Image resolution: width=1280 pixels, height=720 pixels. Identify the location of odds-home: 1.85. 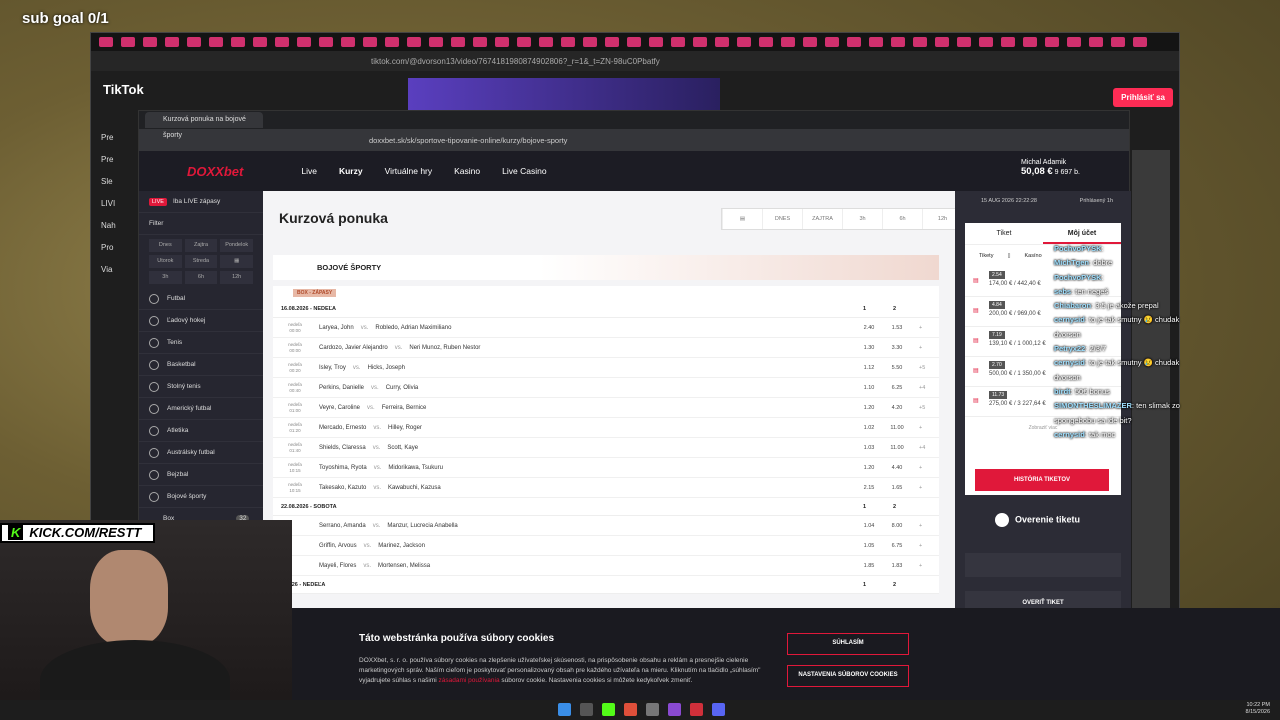
(869, 566).